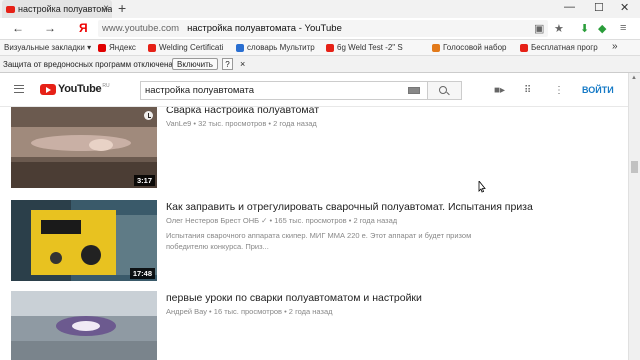 This screenshot has width=640, height=360. I want to click on apps-grid-icon: ⠿, so click(527, 90).